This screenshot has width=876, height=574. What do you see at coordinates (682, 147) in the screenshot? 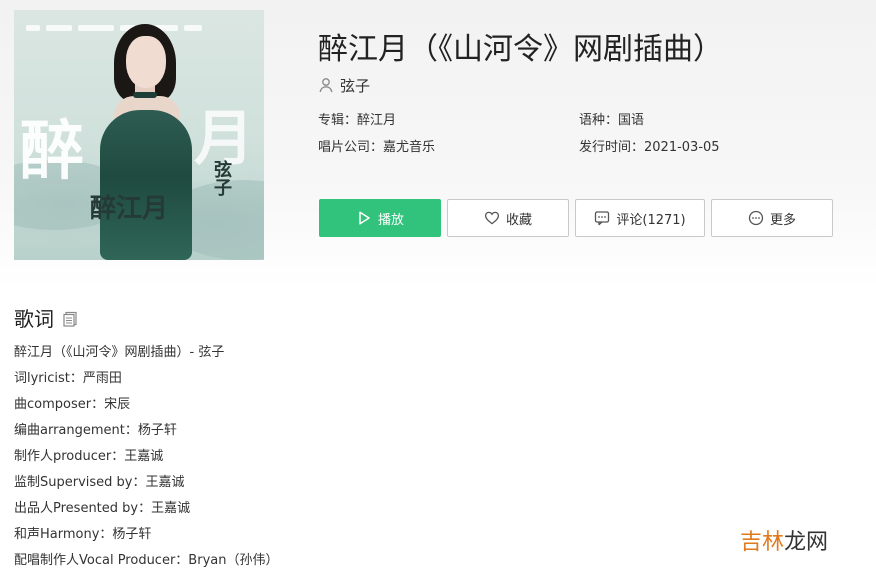
I see `release-value: 2021-03-05` at bounding box center [682, 147].